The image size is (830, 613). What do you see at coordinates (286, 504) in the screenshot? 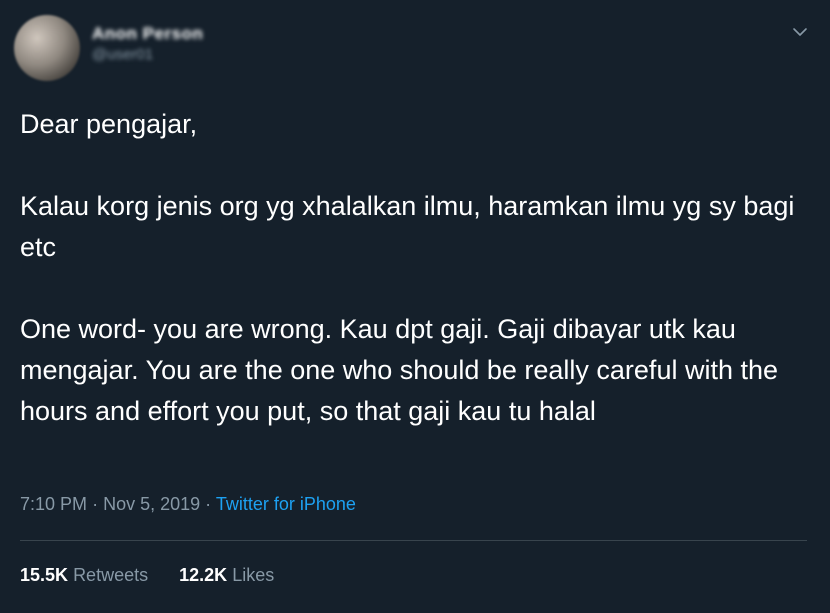
I see `tweet-source-link: Twitter for iPhone` at bounding box center [286, 504].